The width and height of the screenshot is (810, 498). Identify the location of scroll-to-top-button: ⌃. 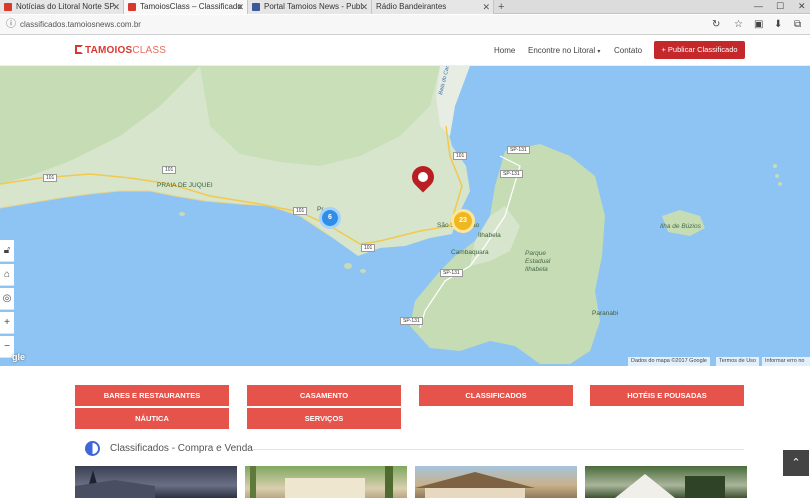
(796, 463).